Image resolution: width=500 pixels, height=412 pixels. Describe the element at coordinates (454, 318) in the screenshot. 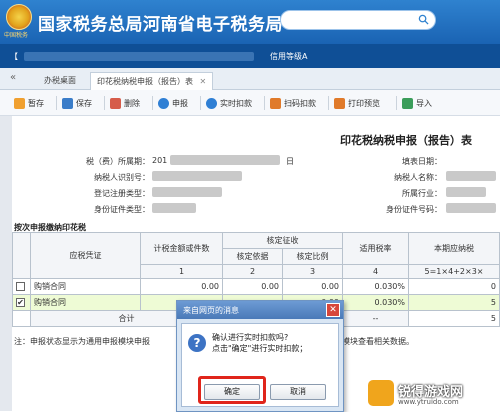

I see `total-payable-cell: 5` at that location.